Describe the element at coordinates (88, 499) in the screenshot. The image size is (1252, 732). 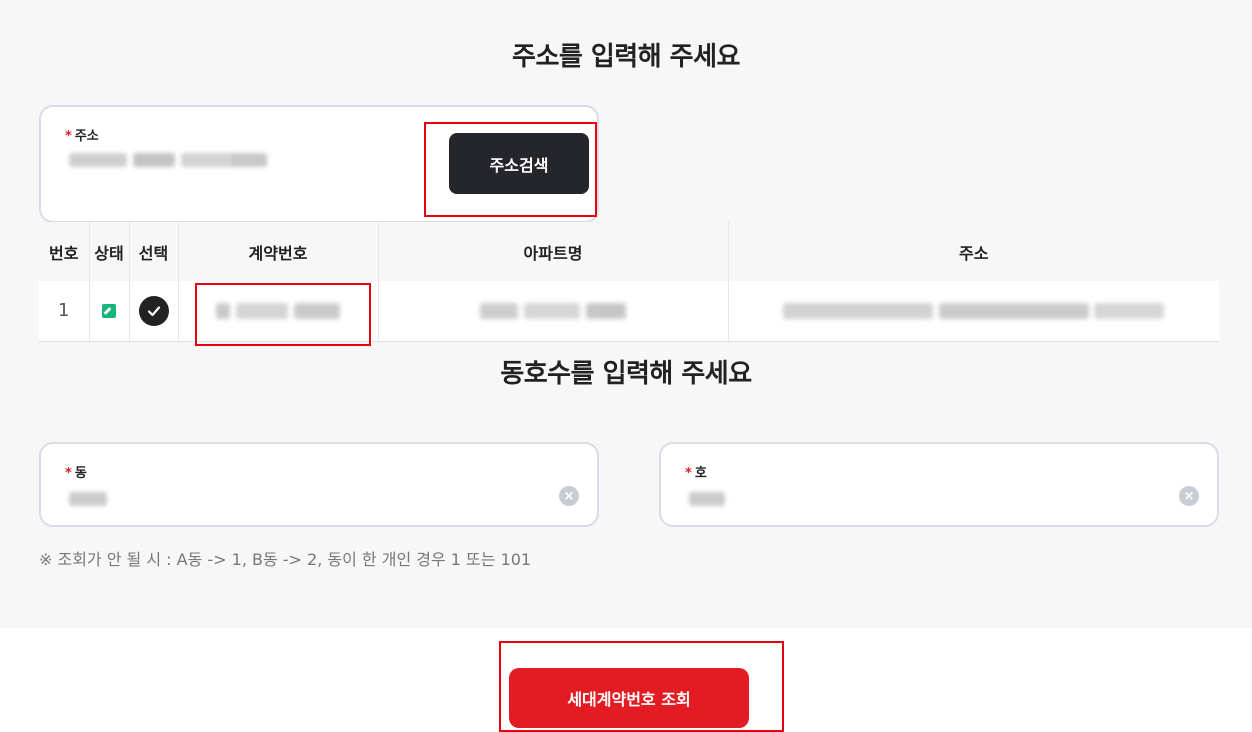
I see `dong-value-redacted` at that location.